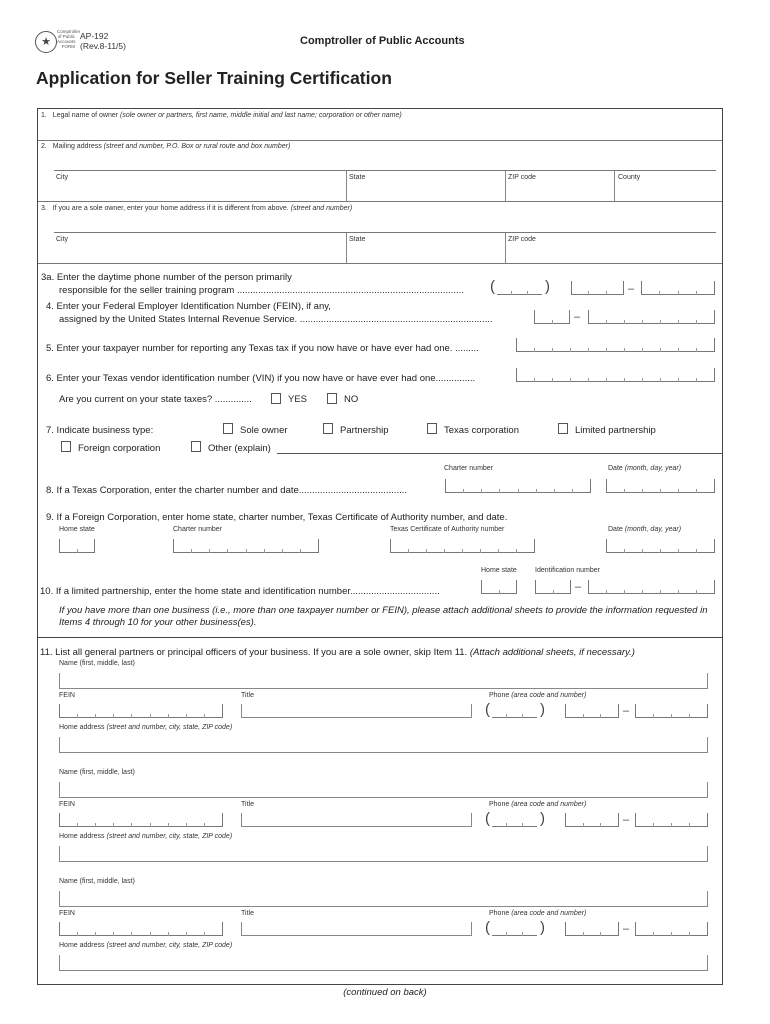 This screenshot has height=1024, width=770. What do you see at coordinates (100, 430) in the screenshot?
I see `q7-text: 7. Indicate business type:` at bounding box center [100, 430].